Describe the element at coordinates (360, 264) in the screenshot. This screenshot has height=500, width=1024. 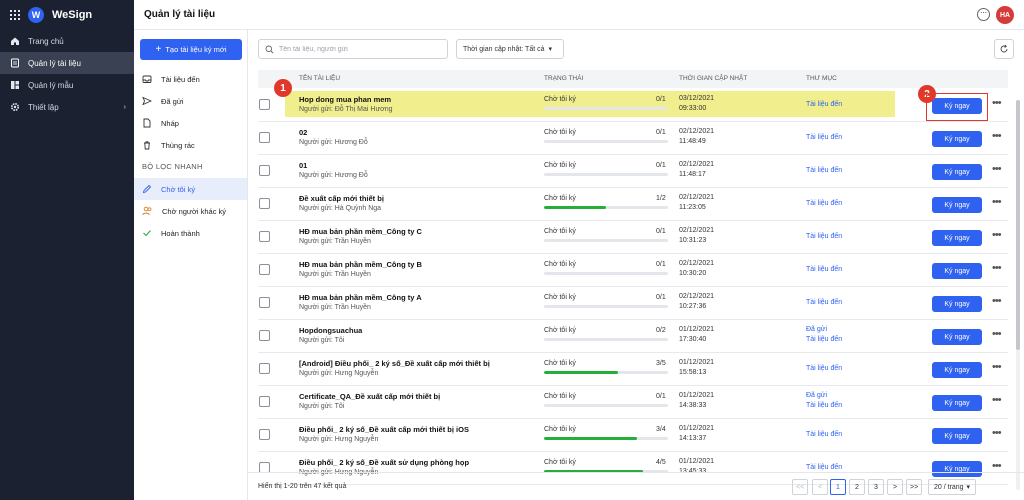
I see `document-name: HĐ mua bản phần mềm_Công ty B` at that location.